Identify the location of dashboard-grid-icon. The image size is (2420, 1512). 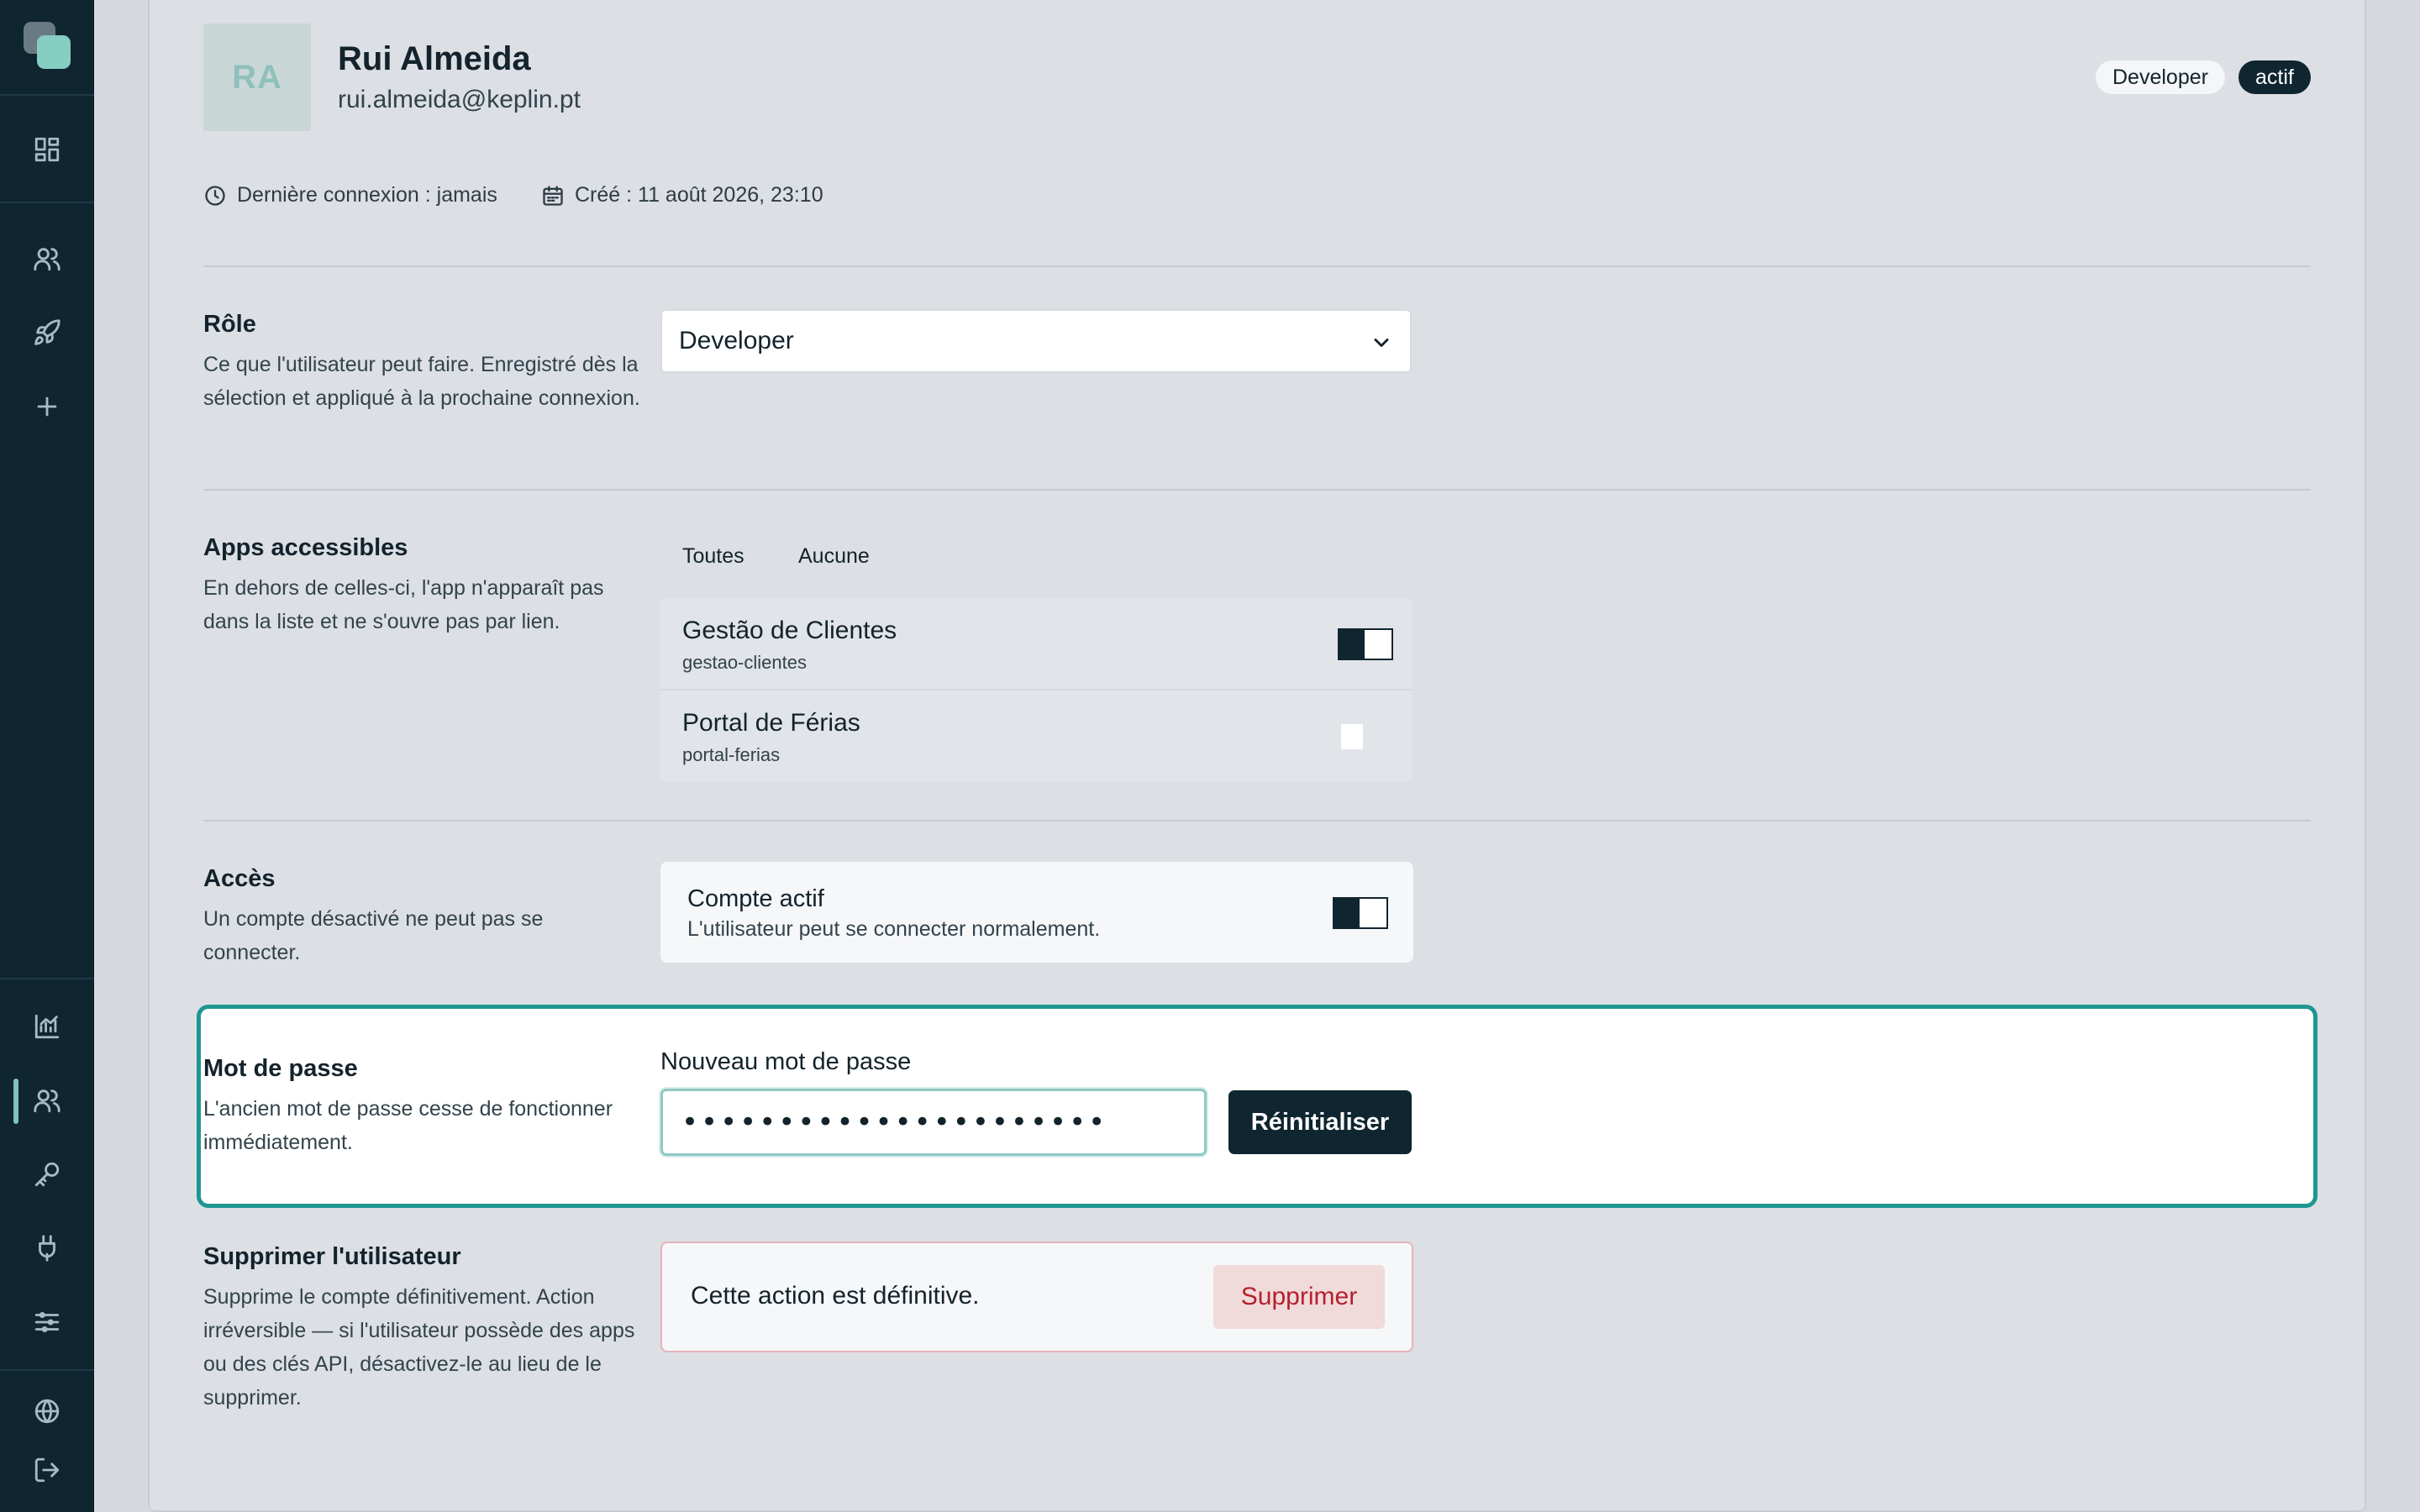
(47, 149).